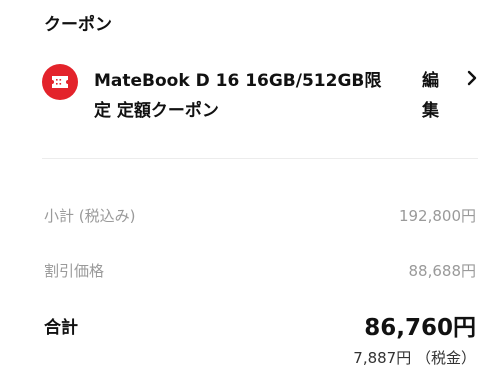 The width and height of the screenshot is (500, 385). Describe the element at coordinates (60, 82) in the screenshot. I see `coupon-ticket-icon` at that location.